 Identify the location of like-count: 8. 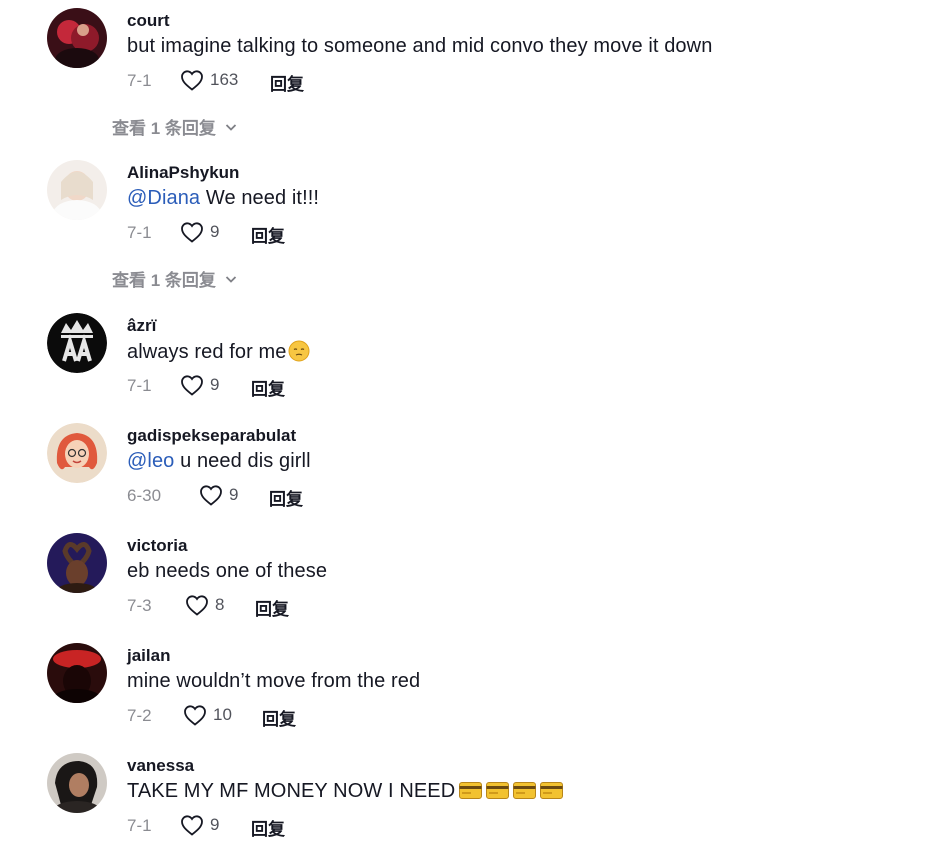
(220, 604).